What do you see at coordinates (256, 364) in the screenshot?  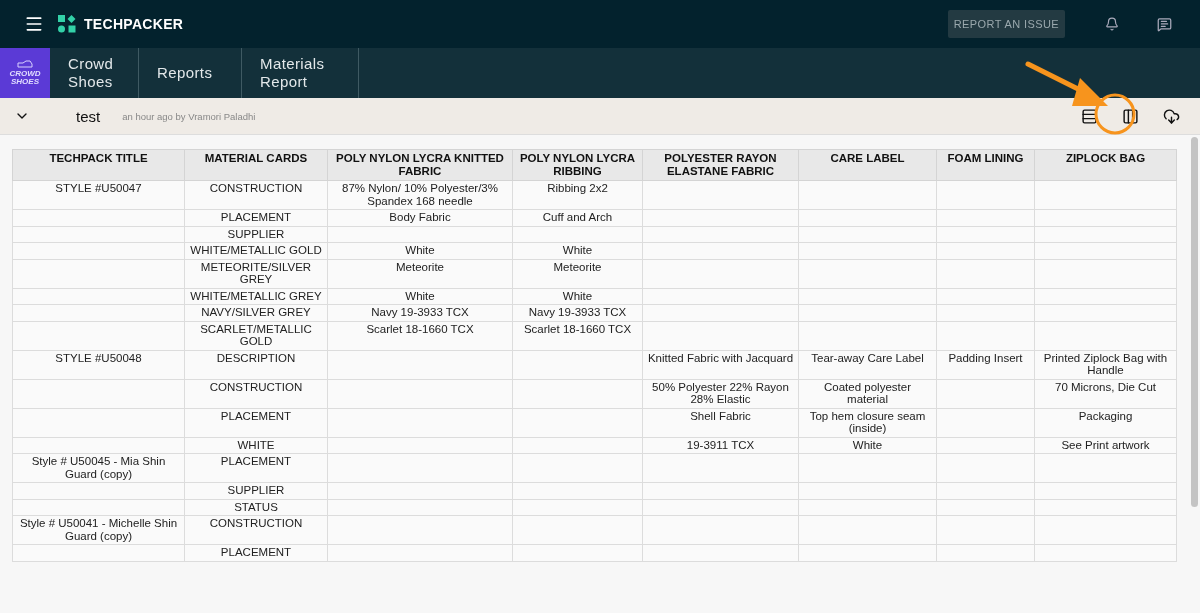 I see `table-cell: DESCRIPTION` at bounding box center [256, 364].